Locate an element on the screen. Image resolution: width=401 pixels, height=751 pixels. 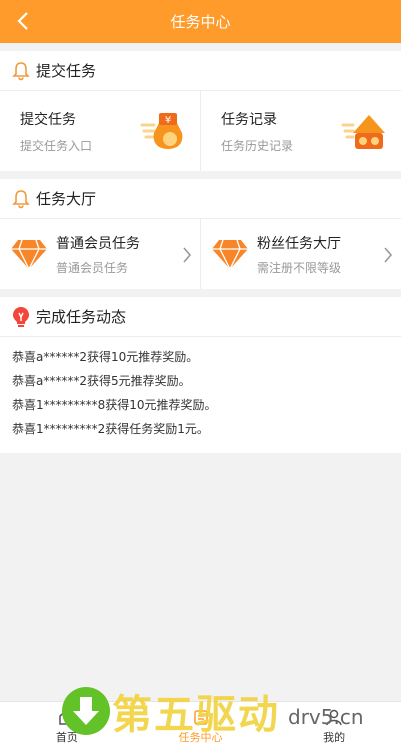
list-item: 恭喜a******2获得5元推荐奖励。 is located at coordinates (101, 381).